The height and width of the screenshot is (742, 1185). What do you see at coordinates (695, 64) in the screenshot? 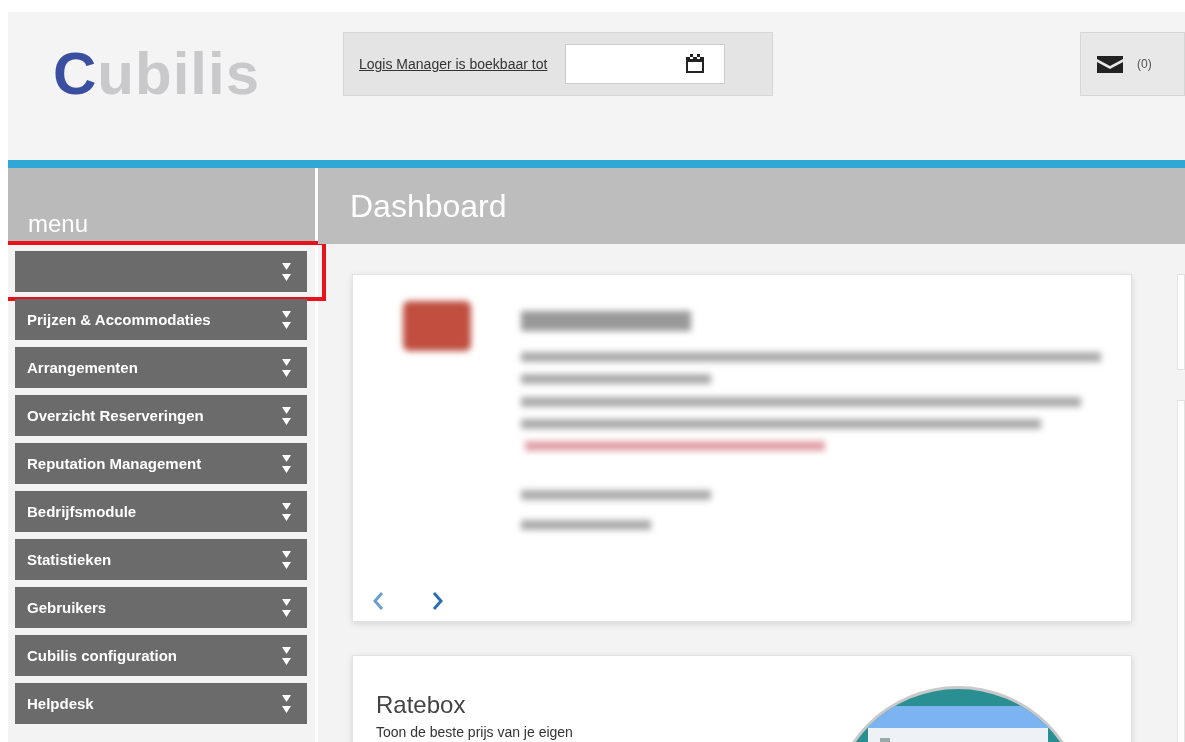
I see `calendar-icon` at bounding box center [695, 64].